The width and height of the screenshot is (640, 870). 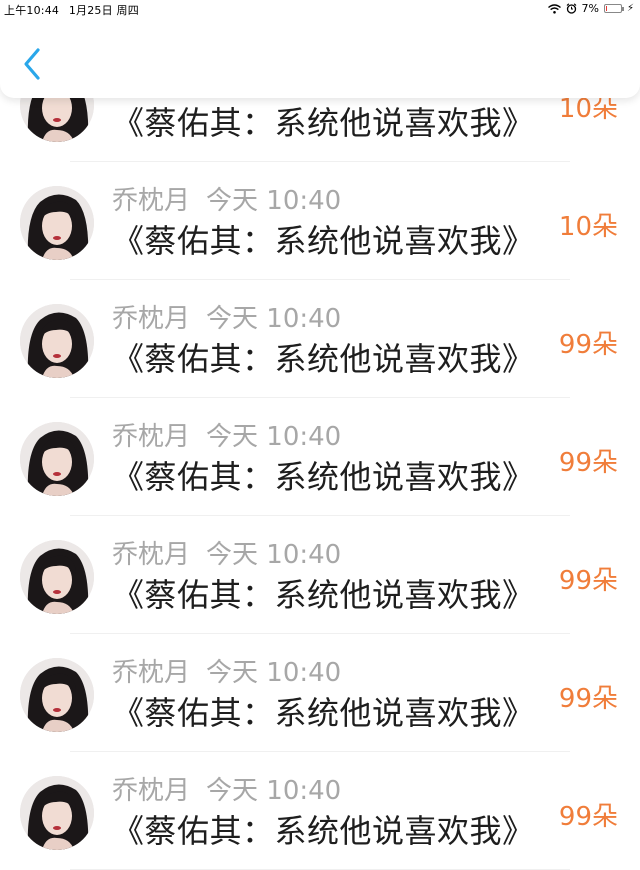 I want to click on status-right: 7% ⚡, so click(x=590, y=8).